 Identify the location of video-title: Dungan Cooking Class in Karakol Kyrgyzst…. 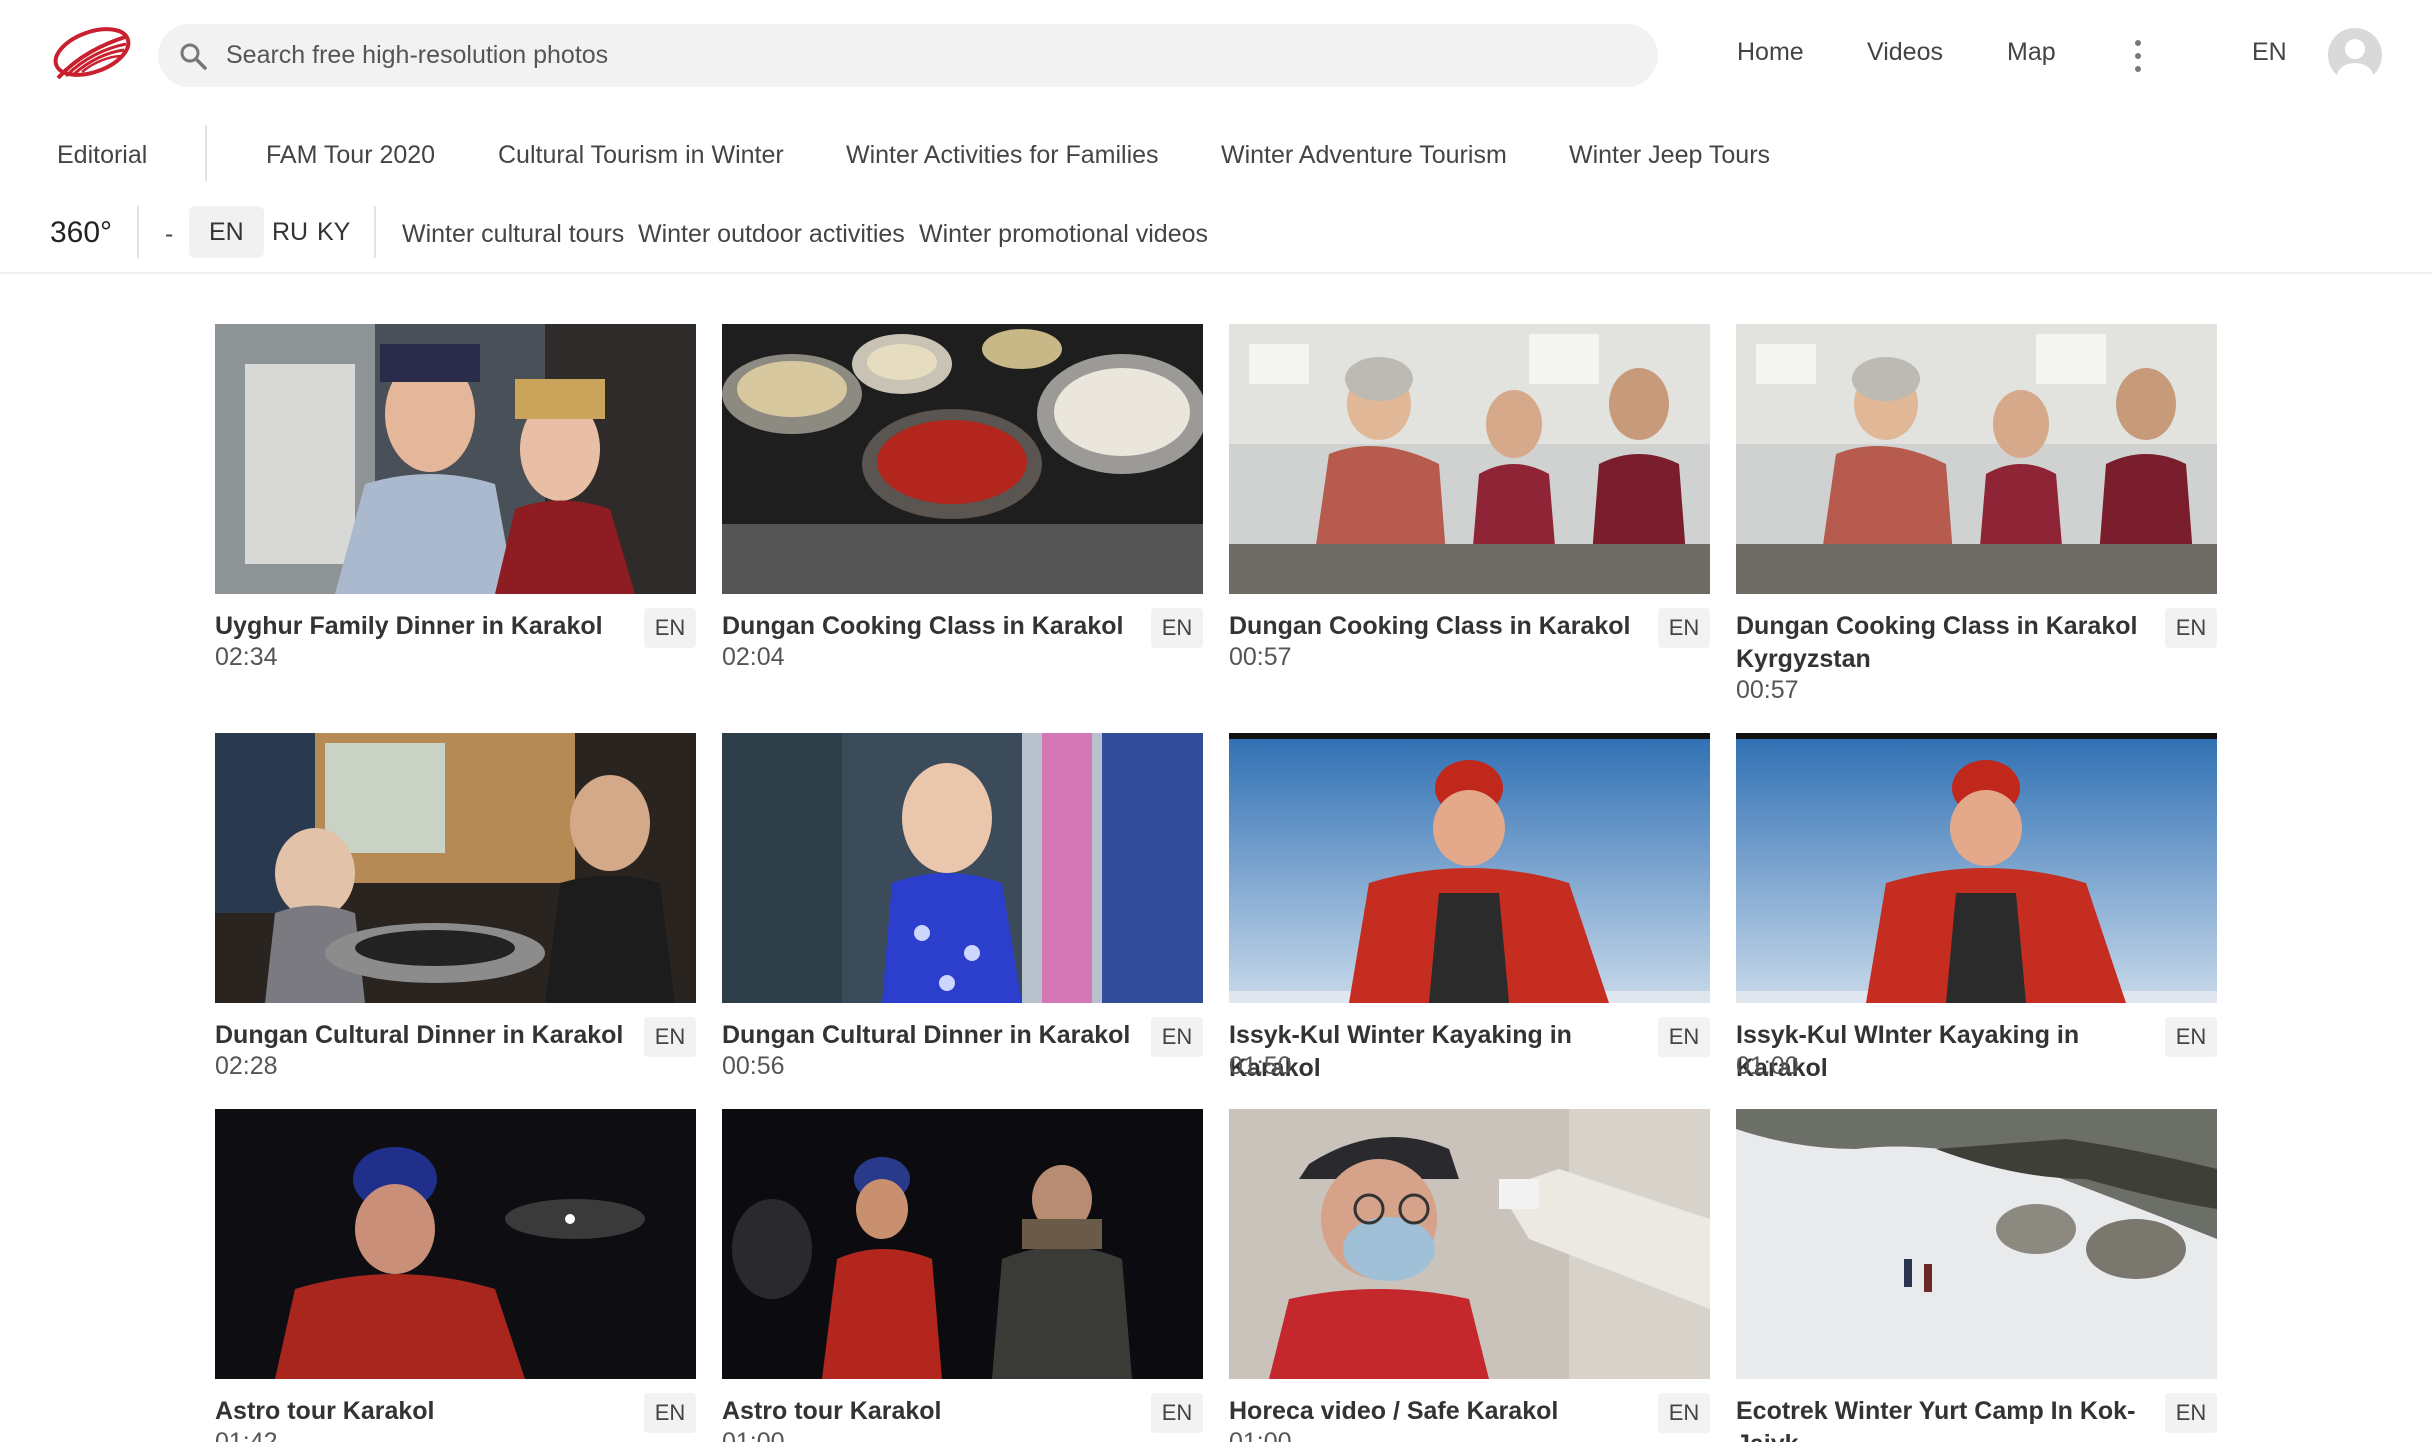
(1946, 643).